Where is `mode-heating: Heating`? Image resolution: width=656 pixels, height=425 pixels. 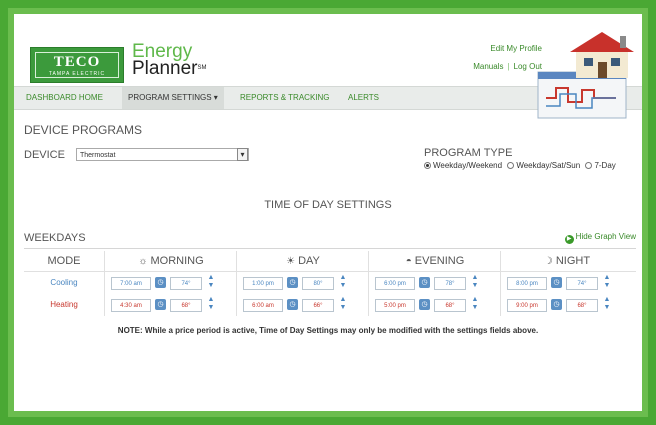
mode-heating: Heating is located at coordinates (64, 304).